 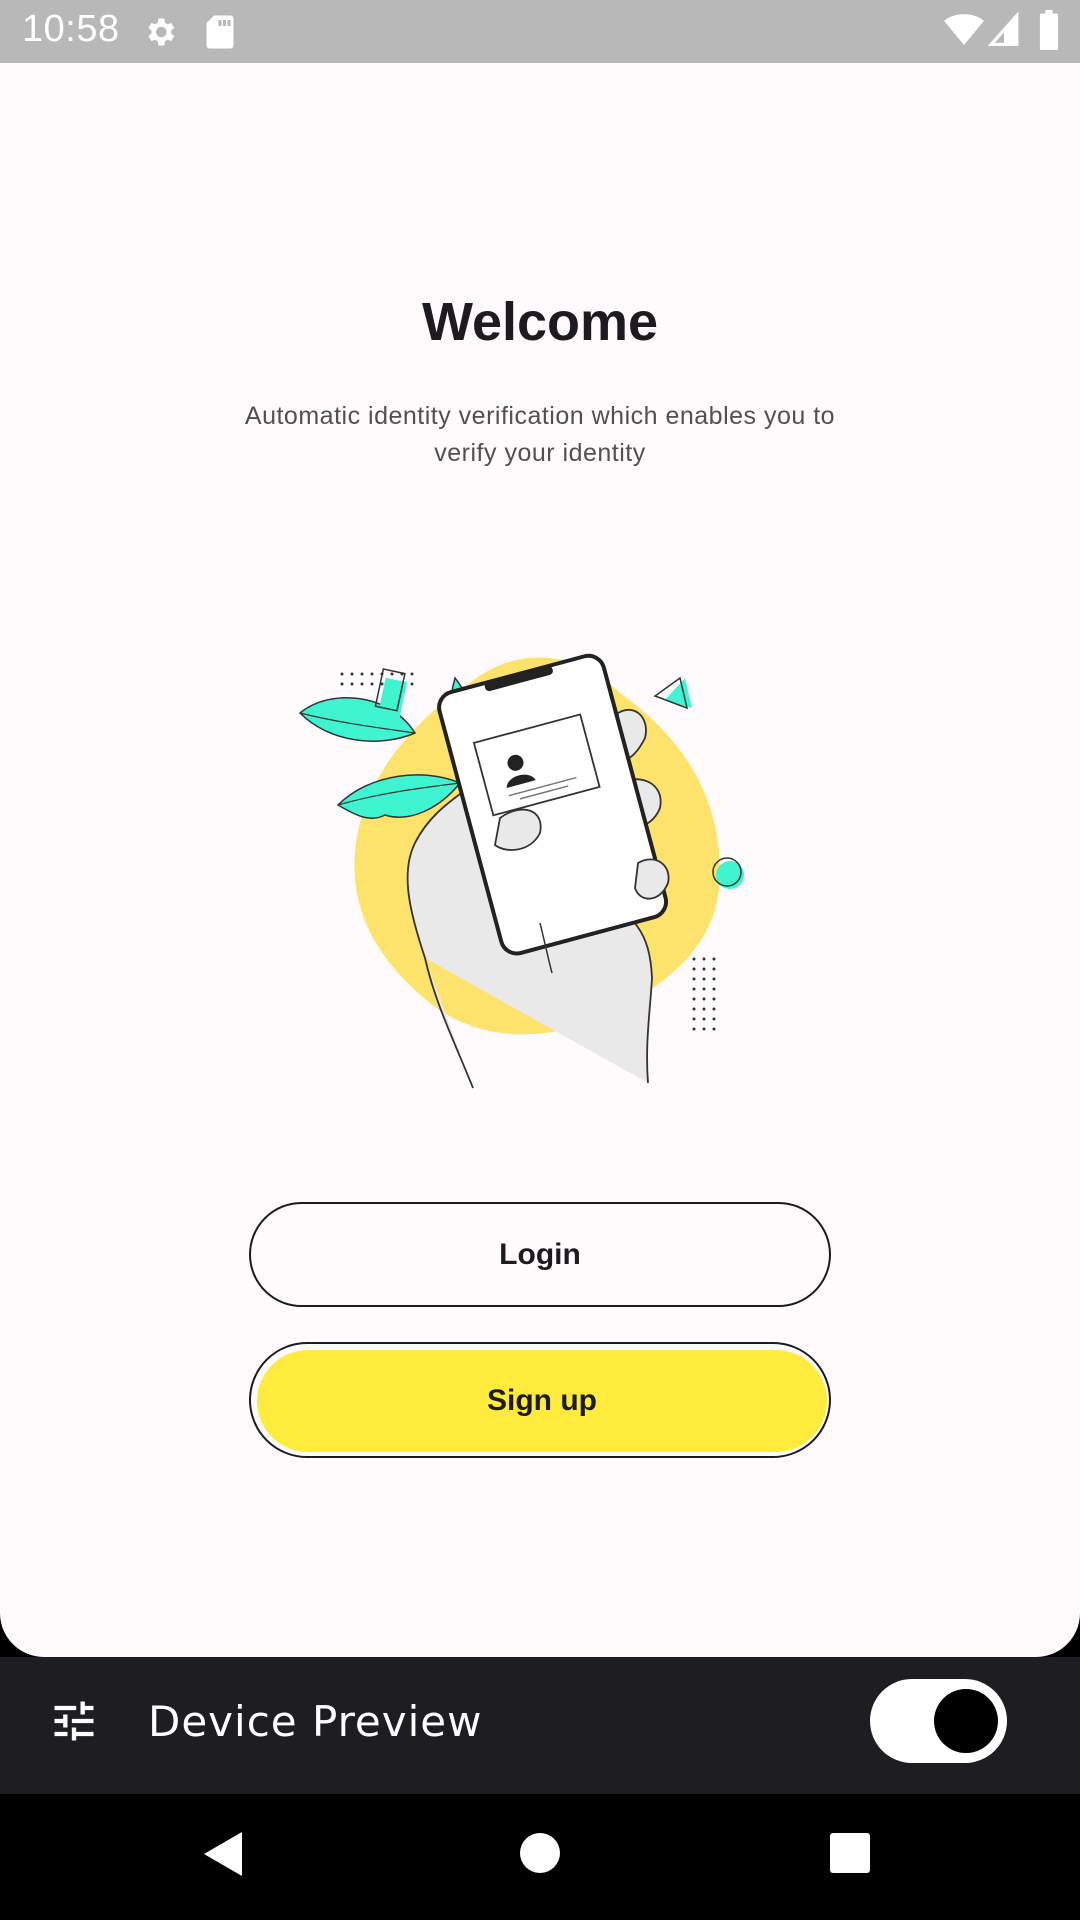 What do you see at coordinates (966, 1721) in the screenshot?
I see `toggle-knob` at bounding box center [966, 1721].